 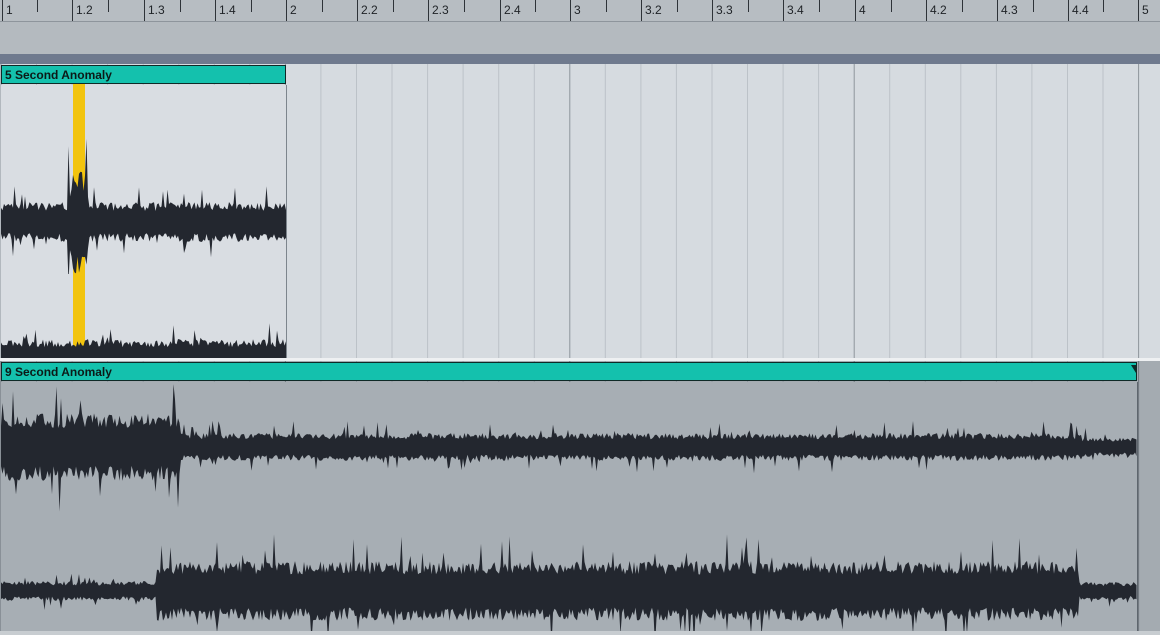 I want to click on ruler-label: 1.4, so click(x=227, y=10).